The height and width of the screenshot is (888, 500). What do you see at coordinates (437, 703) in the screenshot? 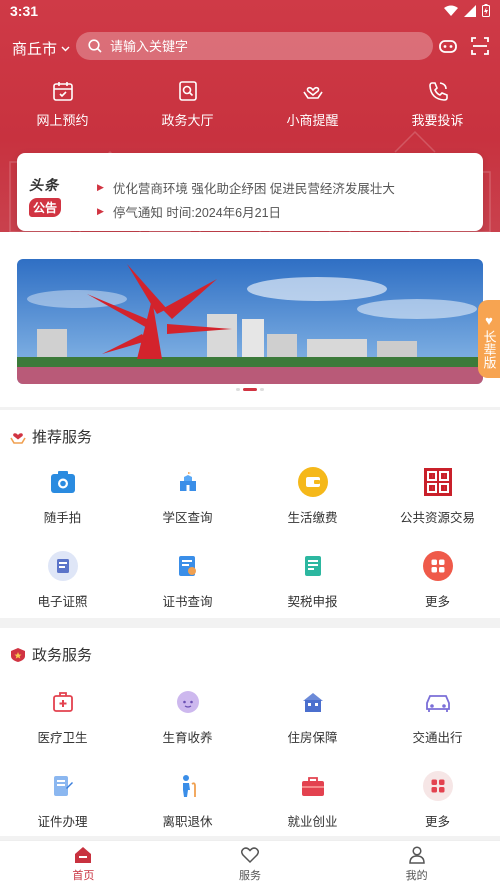
I see `car-icon` at bounding box center [437, 703].